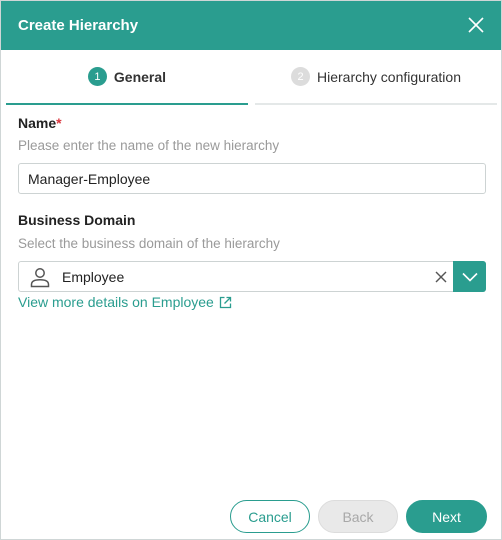 This screenshot has width=502, height=540. What do you see at coordinates (446, 516) in the screenshot?
I see `next-button: Next` at bounding box center [446, 516].